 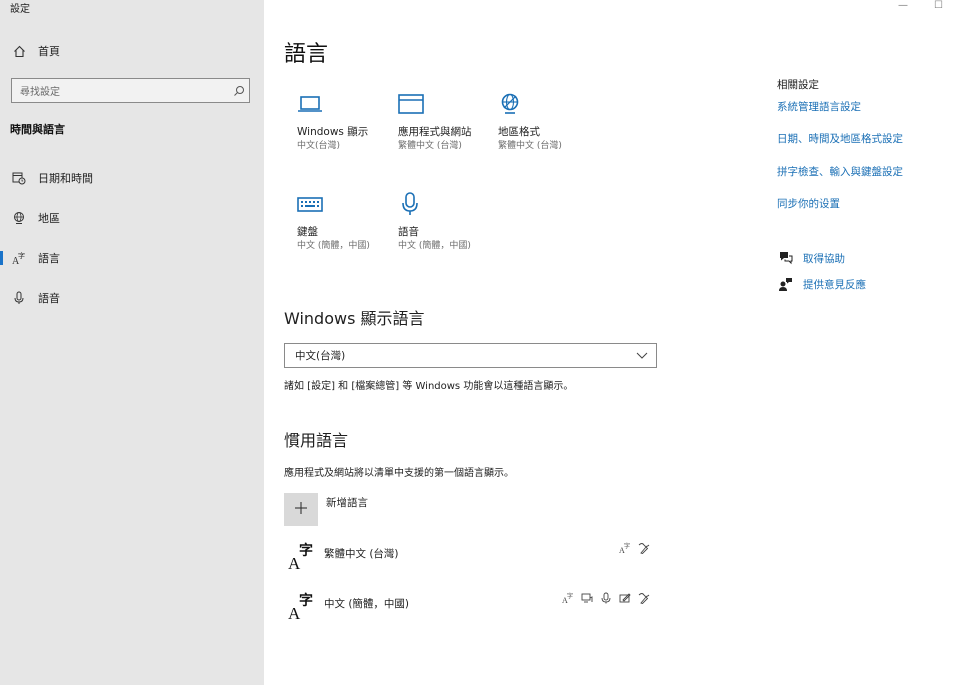 What do you see at coordinates (642, 356) in the screenshot?
I see `chevron-down-icon` at bounding box center [642, 356].